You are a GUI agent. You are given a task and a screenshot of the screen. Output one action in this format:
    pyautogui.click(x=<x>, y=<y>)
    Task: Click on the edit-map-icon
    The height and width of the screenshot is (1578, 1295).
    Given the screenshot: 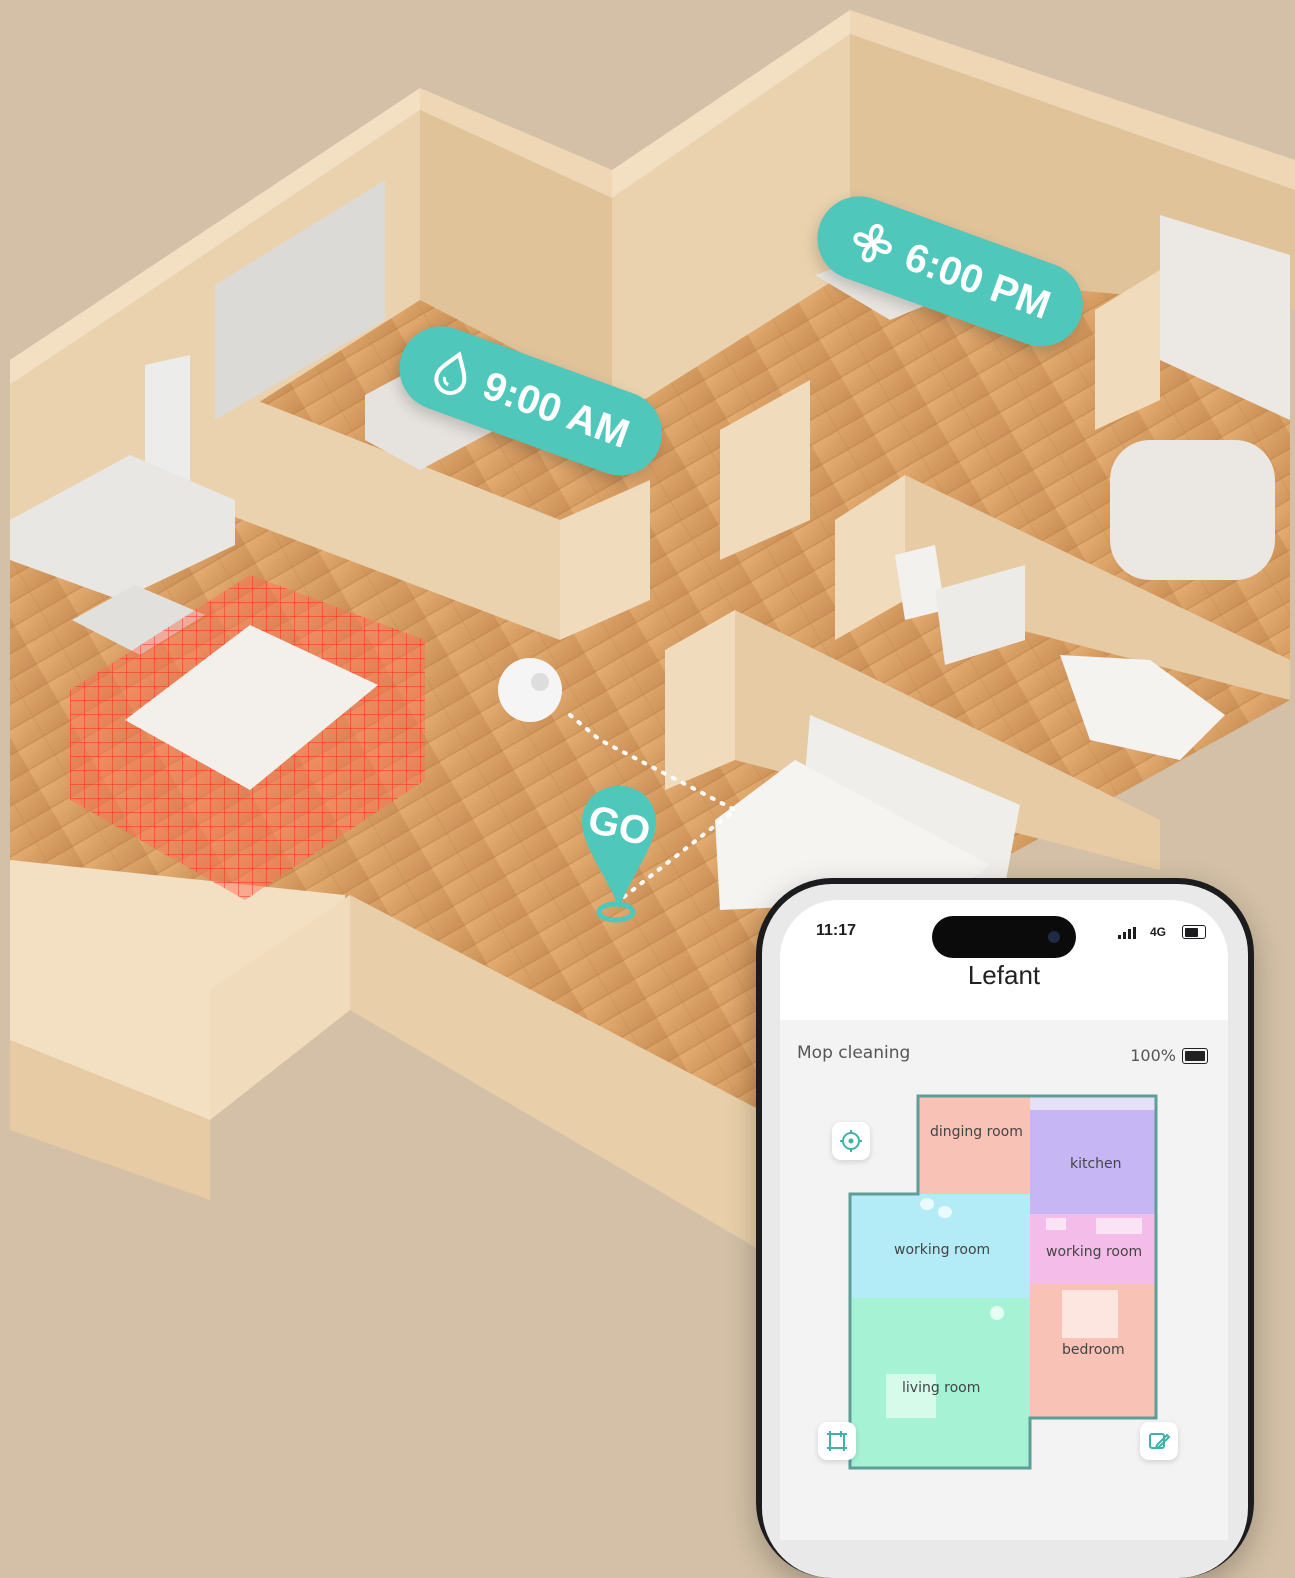 What is the action you would take?
    pyautogui.click(x=1160, y=1441)
    